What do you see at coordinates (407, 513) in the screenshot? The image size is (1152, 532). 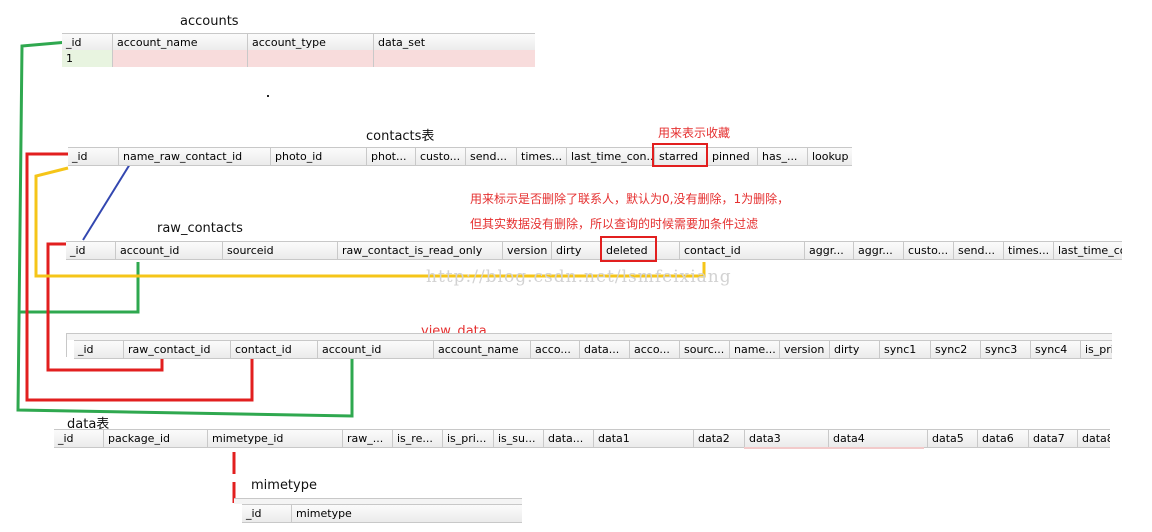 I see `col-mimetype: mimetype` at bounding box center [407, 513].